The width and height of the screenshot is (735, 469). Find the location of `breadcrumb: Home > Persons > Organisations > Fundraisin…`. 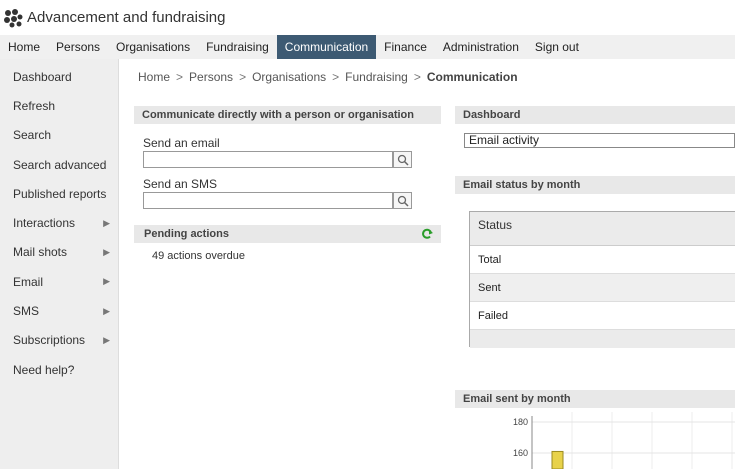

breadcrumb: Home > Persons > Organisations > Fundraisin… is located at coordinates (328, 77).